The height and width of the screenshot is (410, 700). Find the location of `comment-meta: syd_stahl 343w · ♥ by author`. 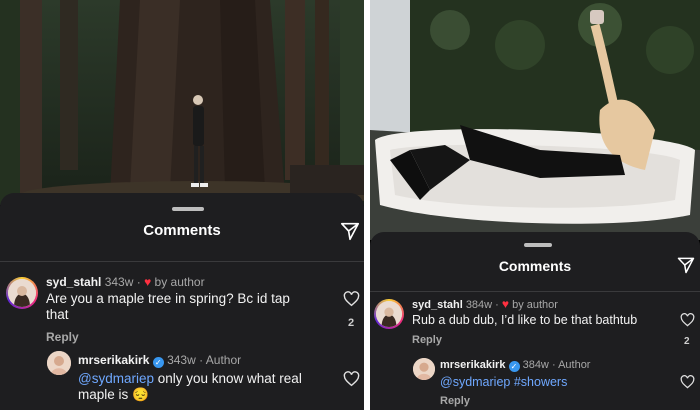

comment-meta: syd_stahl 343w · ♥ by author is located at coordinates (125, 282).